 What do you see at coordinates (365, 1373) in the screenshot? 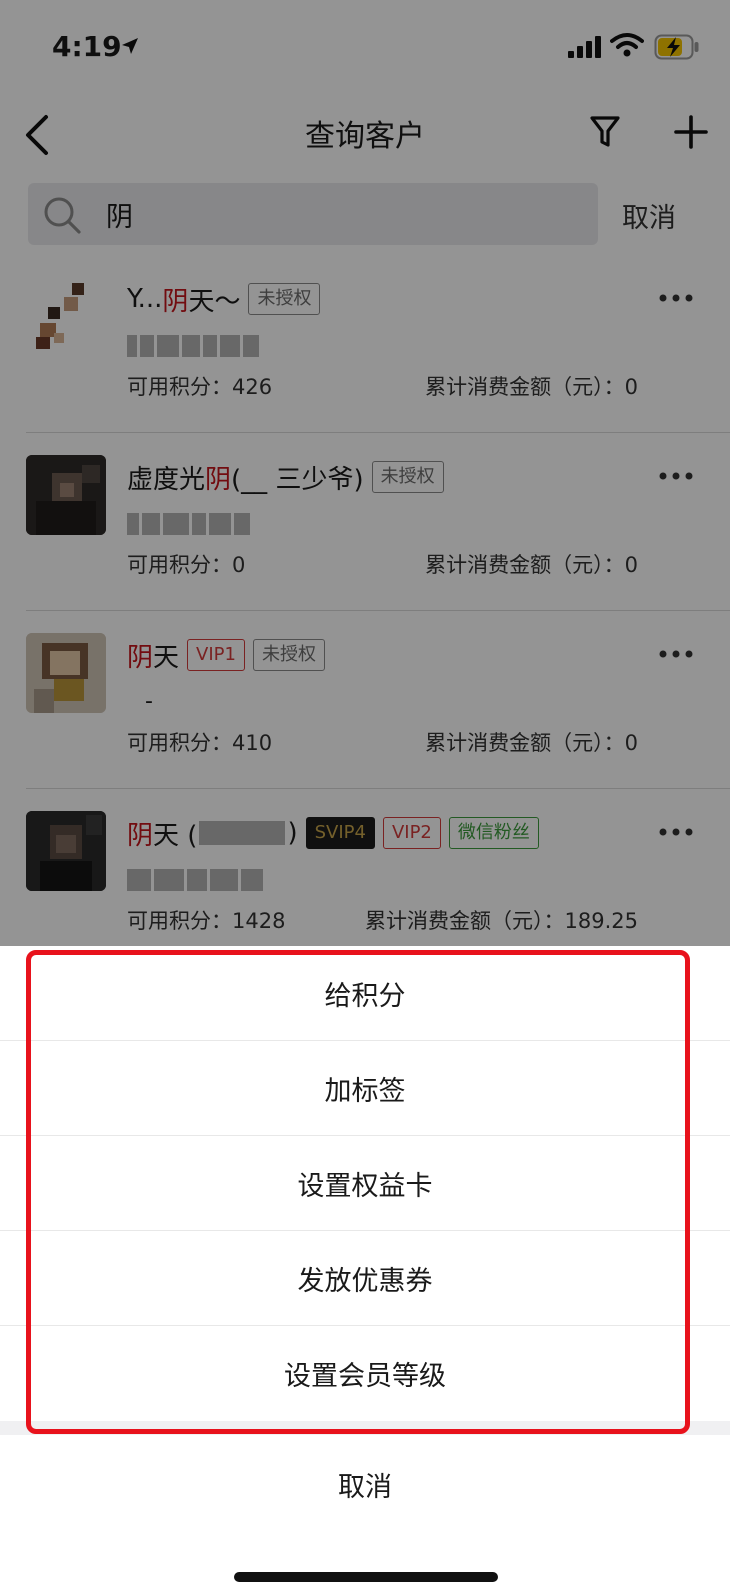
I see `action-set-member-level: 设置会员等级` at bounding box center [365, 1373].